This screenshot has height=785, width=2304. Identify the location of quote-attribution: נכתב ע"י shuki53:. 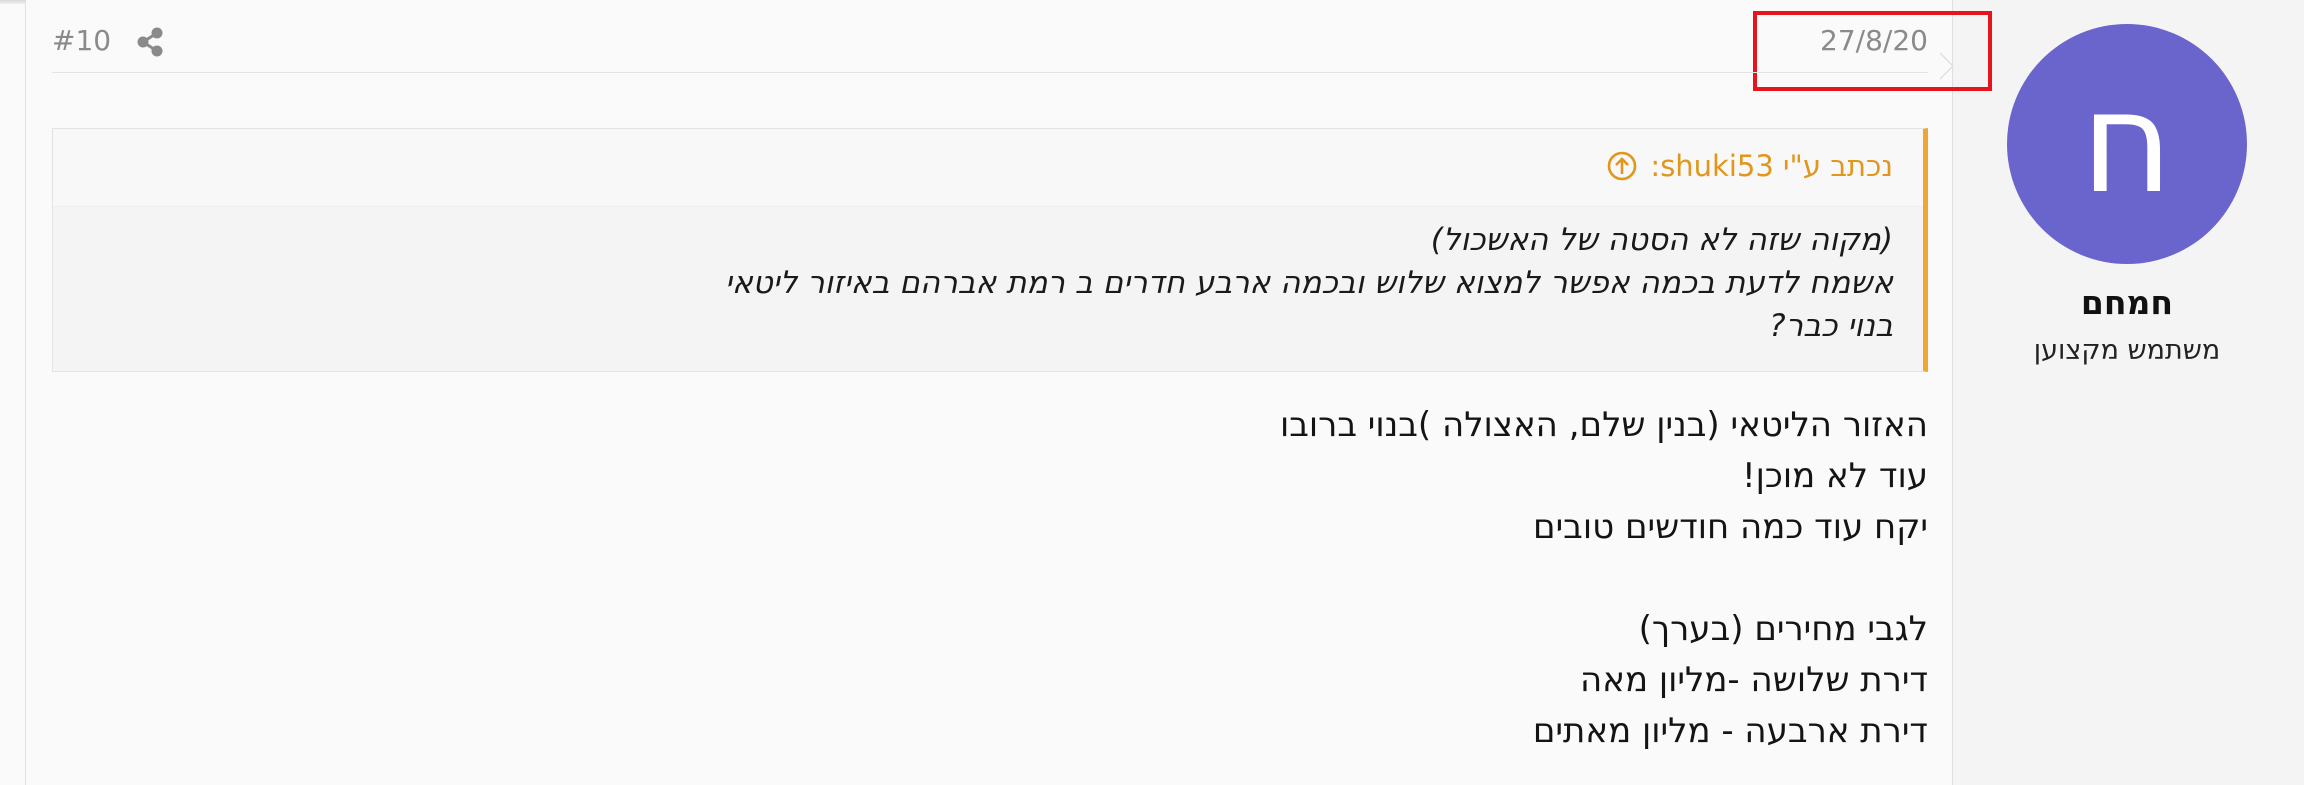
(1749, 166).